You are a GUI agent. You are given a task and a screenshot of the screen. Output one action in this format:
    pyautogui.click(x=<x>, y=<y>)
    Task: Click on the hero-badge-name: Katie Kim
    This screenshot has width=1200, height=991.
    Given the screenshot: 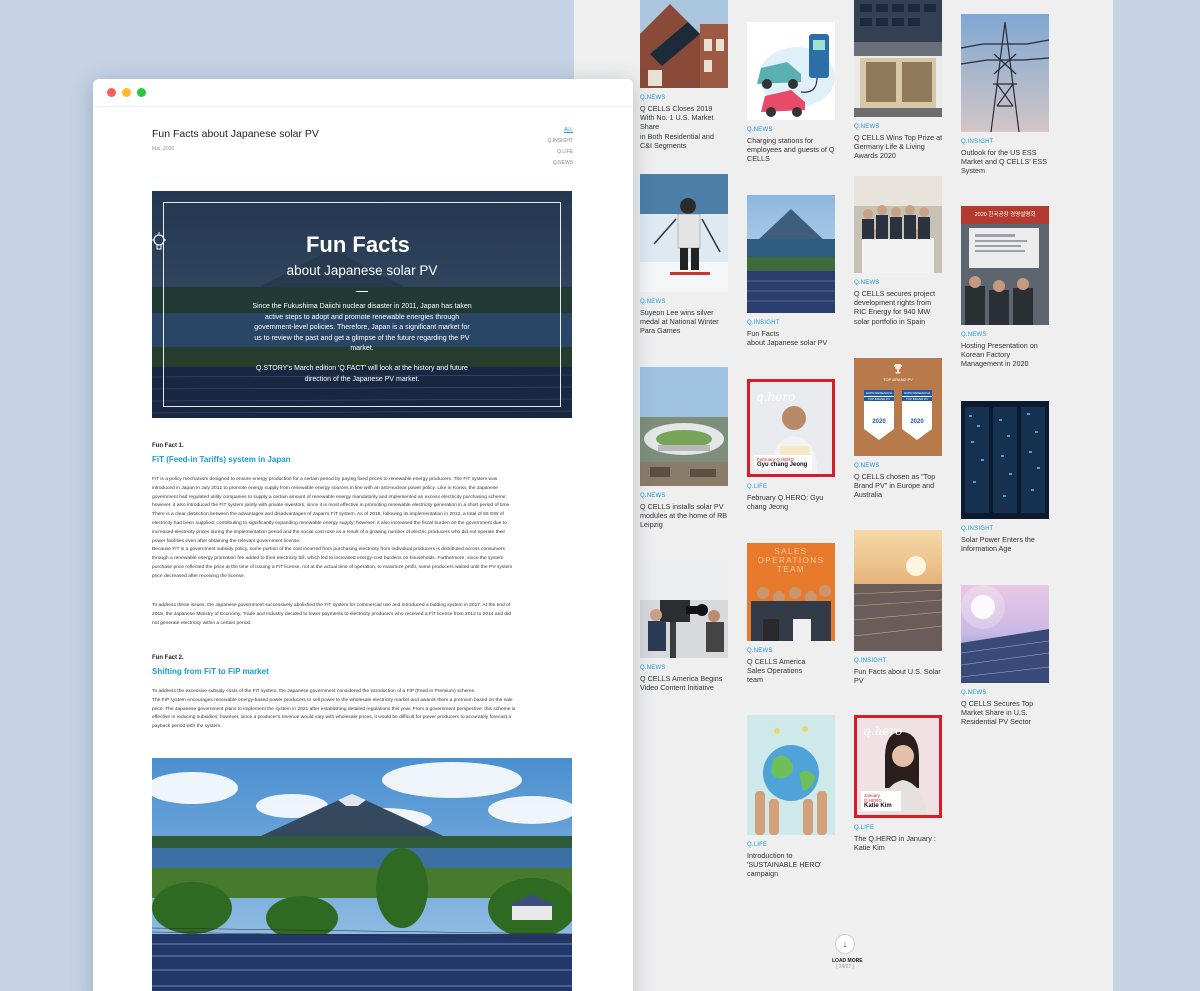 What is the action you would take?
    pyautogui.click(x=878, y=806)
    